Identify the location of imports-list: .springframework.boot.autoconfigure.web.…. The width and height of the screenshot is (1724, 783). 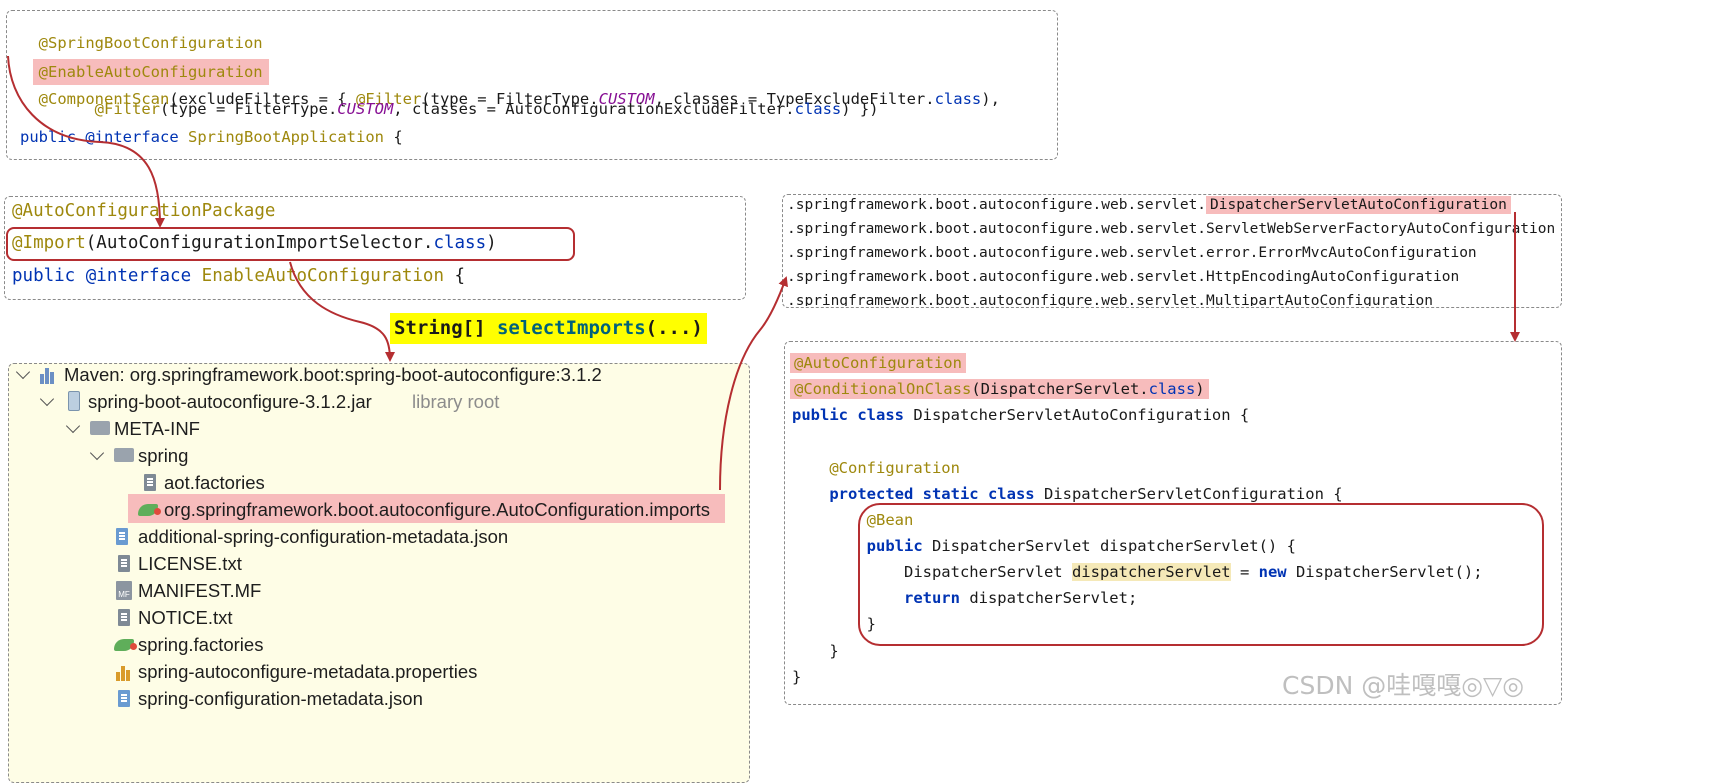
(1173, 251).